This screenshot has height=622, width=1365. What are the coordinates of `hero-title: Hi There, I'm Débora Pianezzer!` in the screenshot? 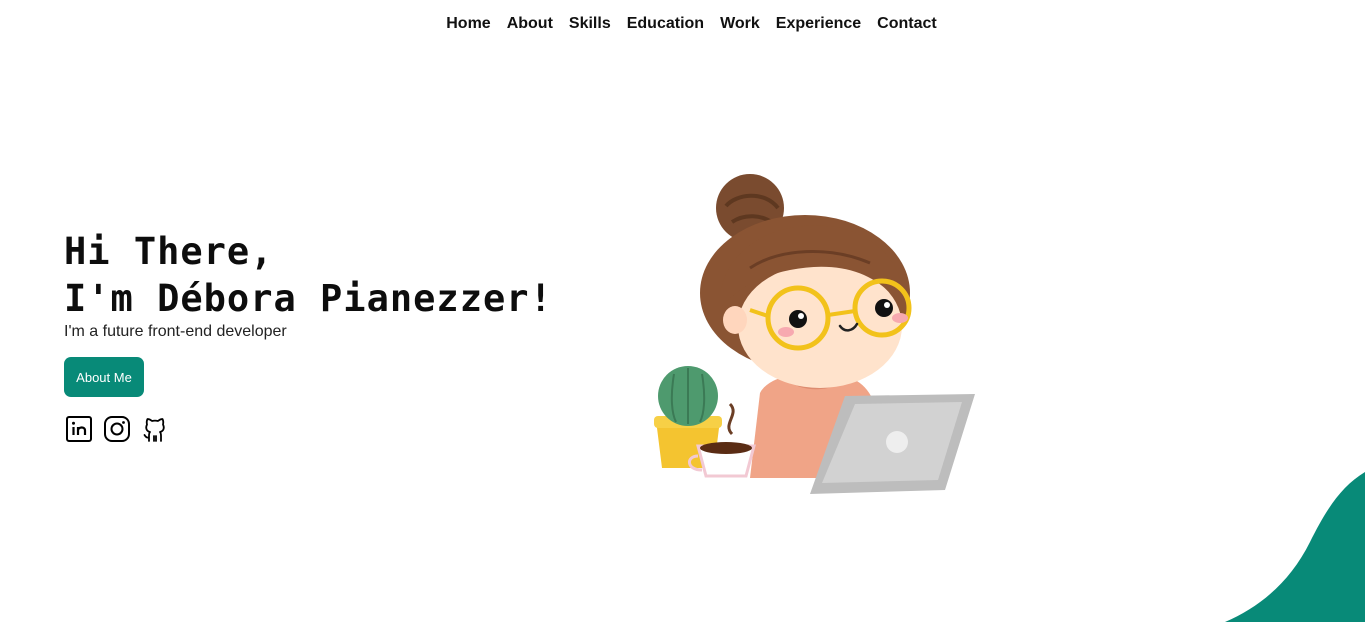 It's located at (308, 275).